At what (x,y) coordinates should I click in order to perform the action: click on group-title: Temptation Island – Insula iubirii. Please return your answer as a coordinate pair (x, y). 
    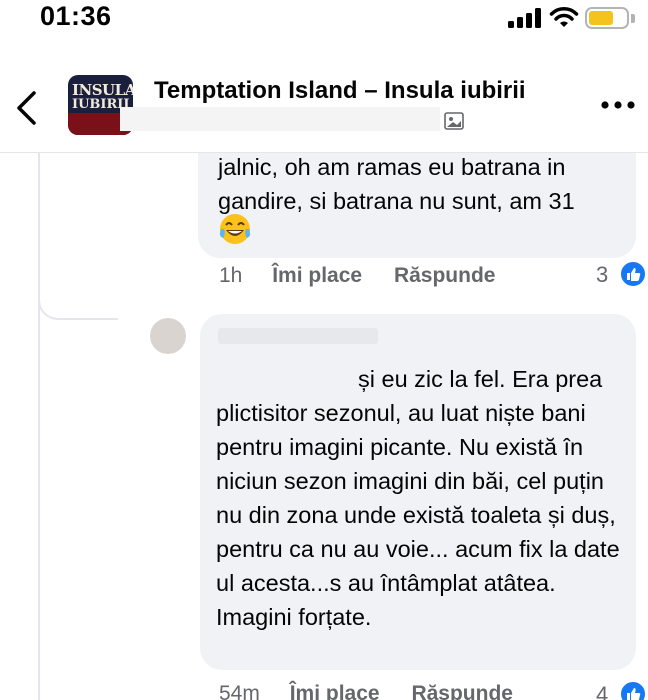
    Looking at the image, I should click on (340, 91).